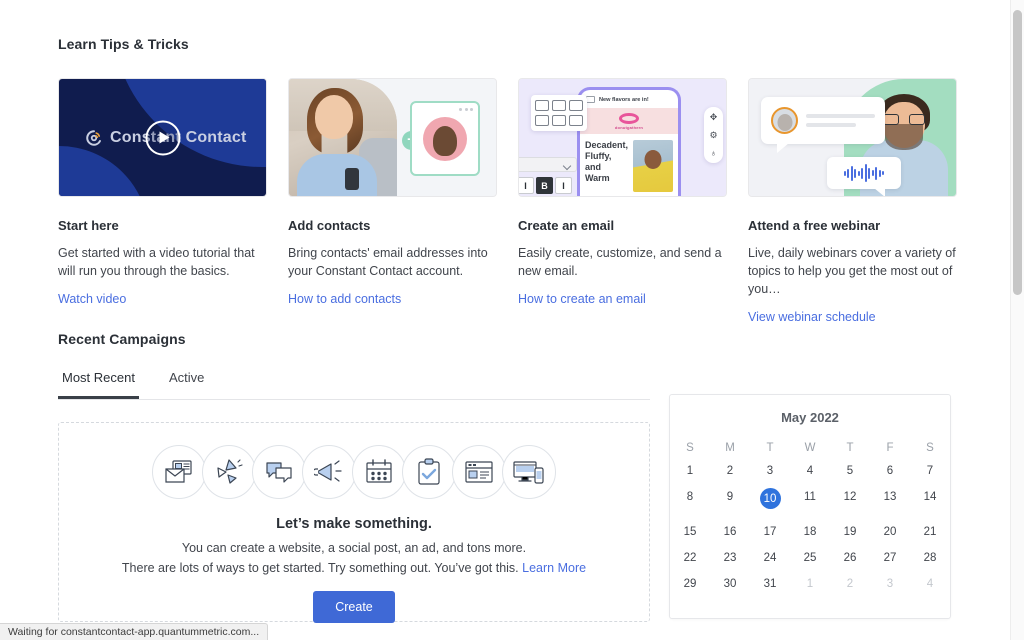 The image size is (1024, 640). Describe the element at coordinates (122, 339) in the screenshot. I see `campaigns-section-heading: Recent Campaigns` at that location.